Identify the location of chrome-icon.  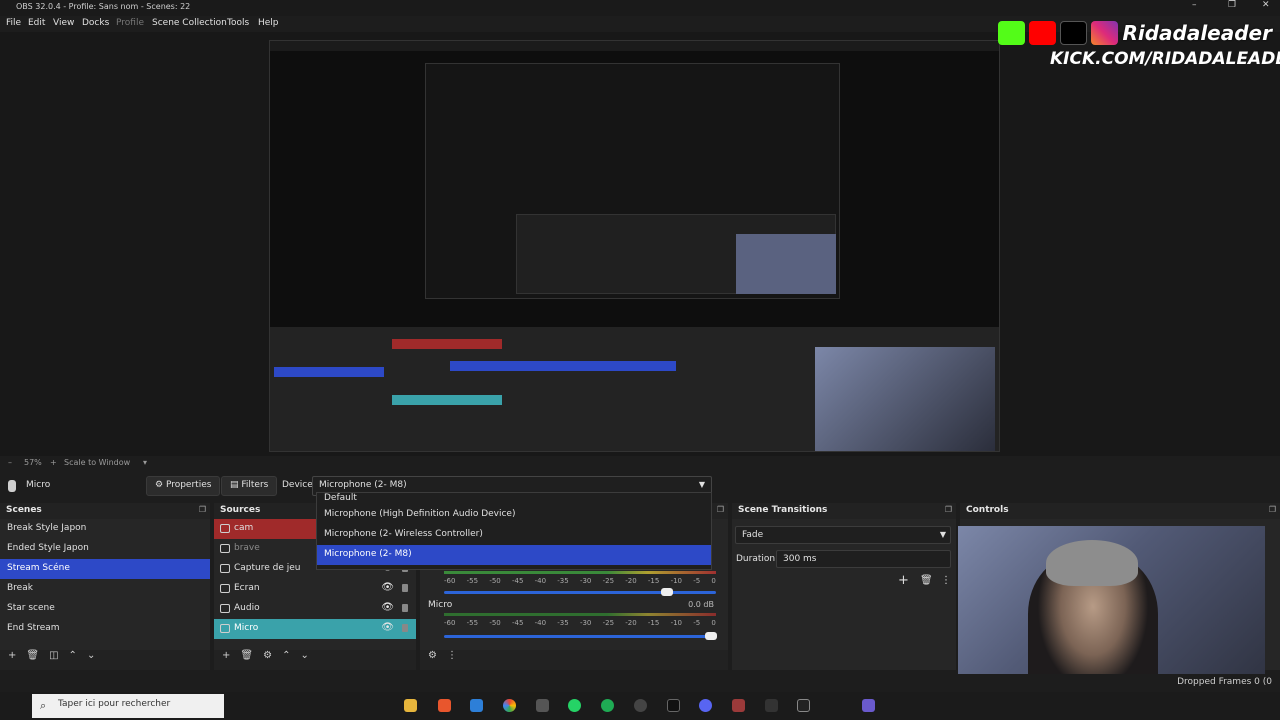
(509, 705).